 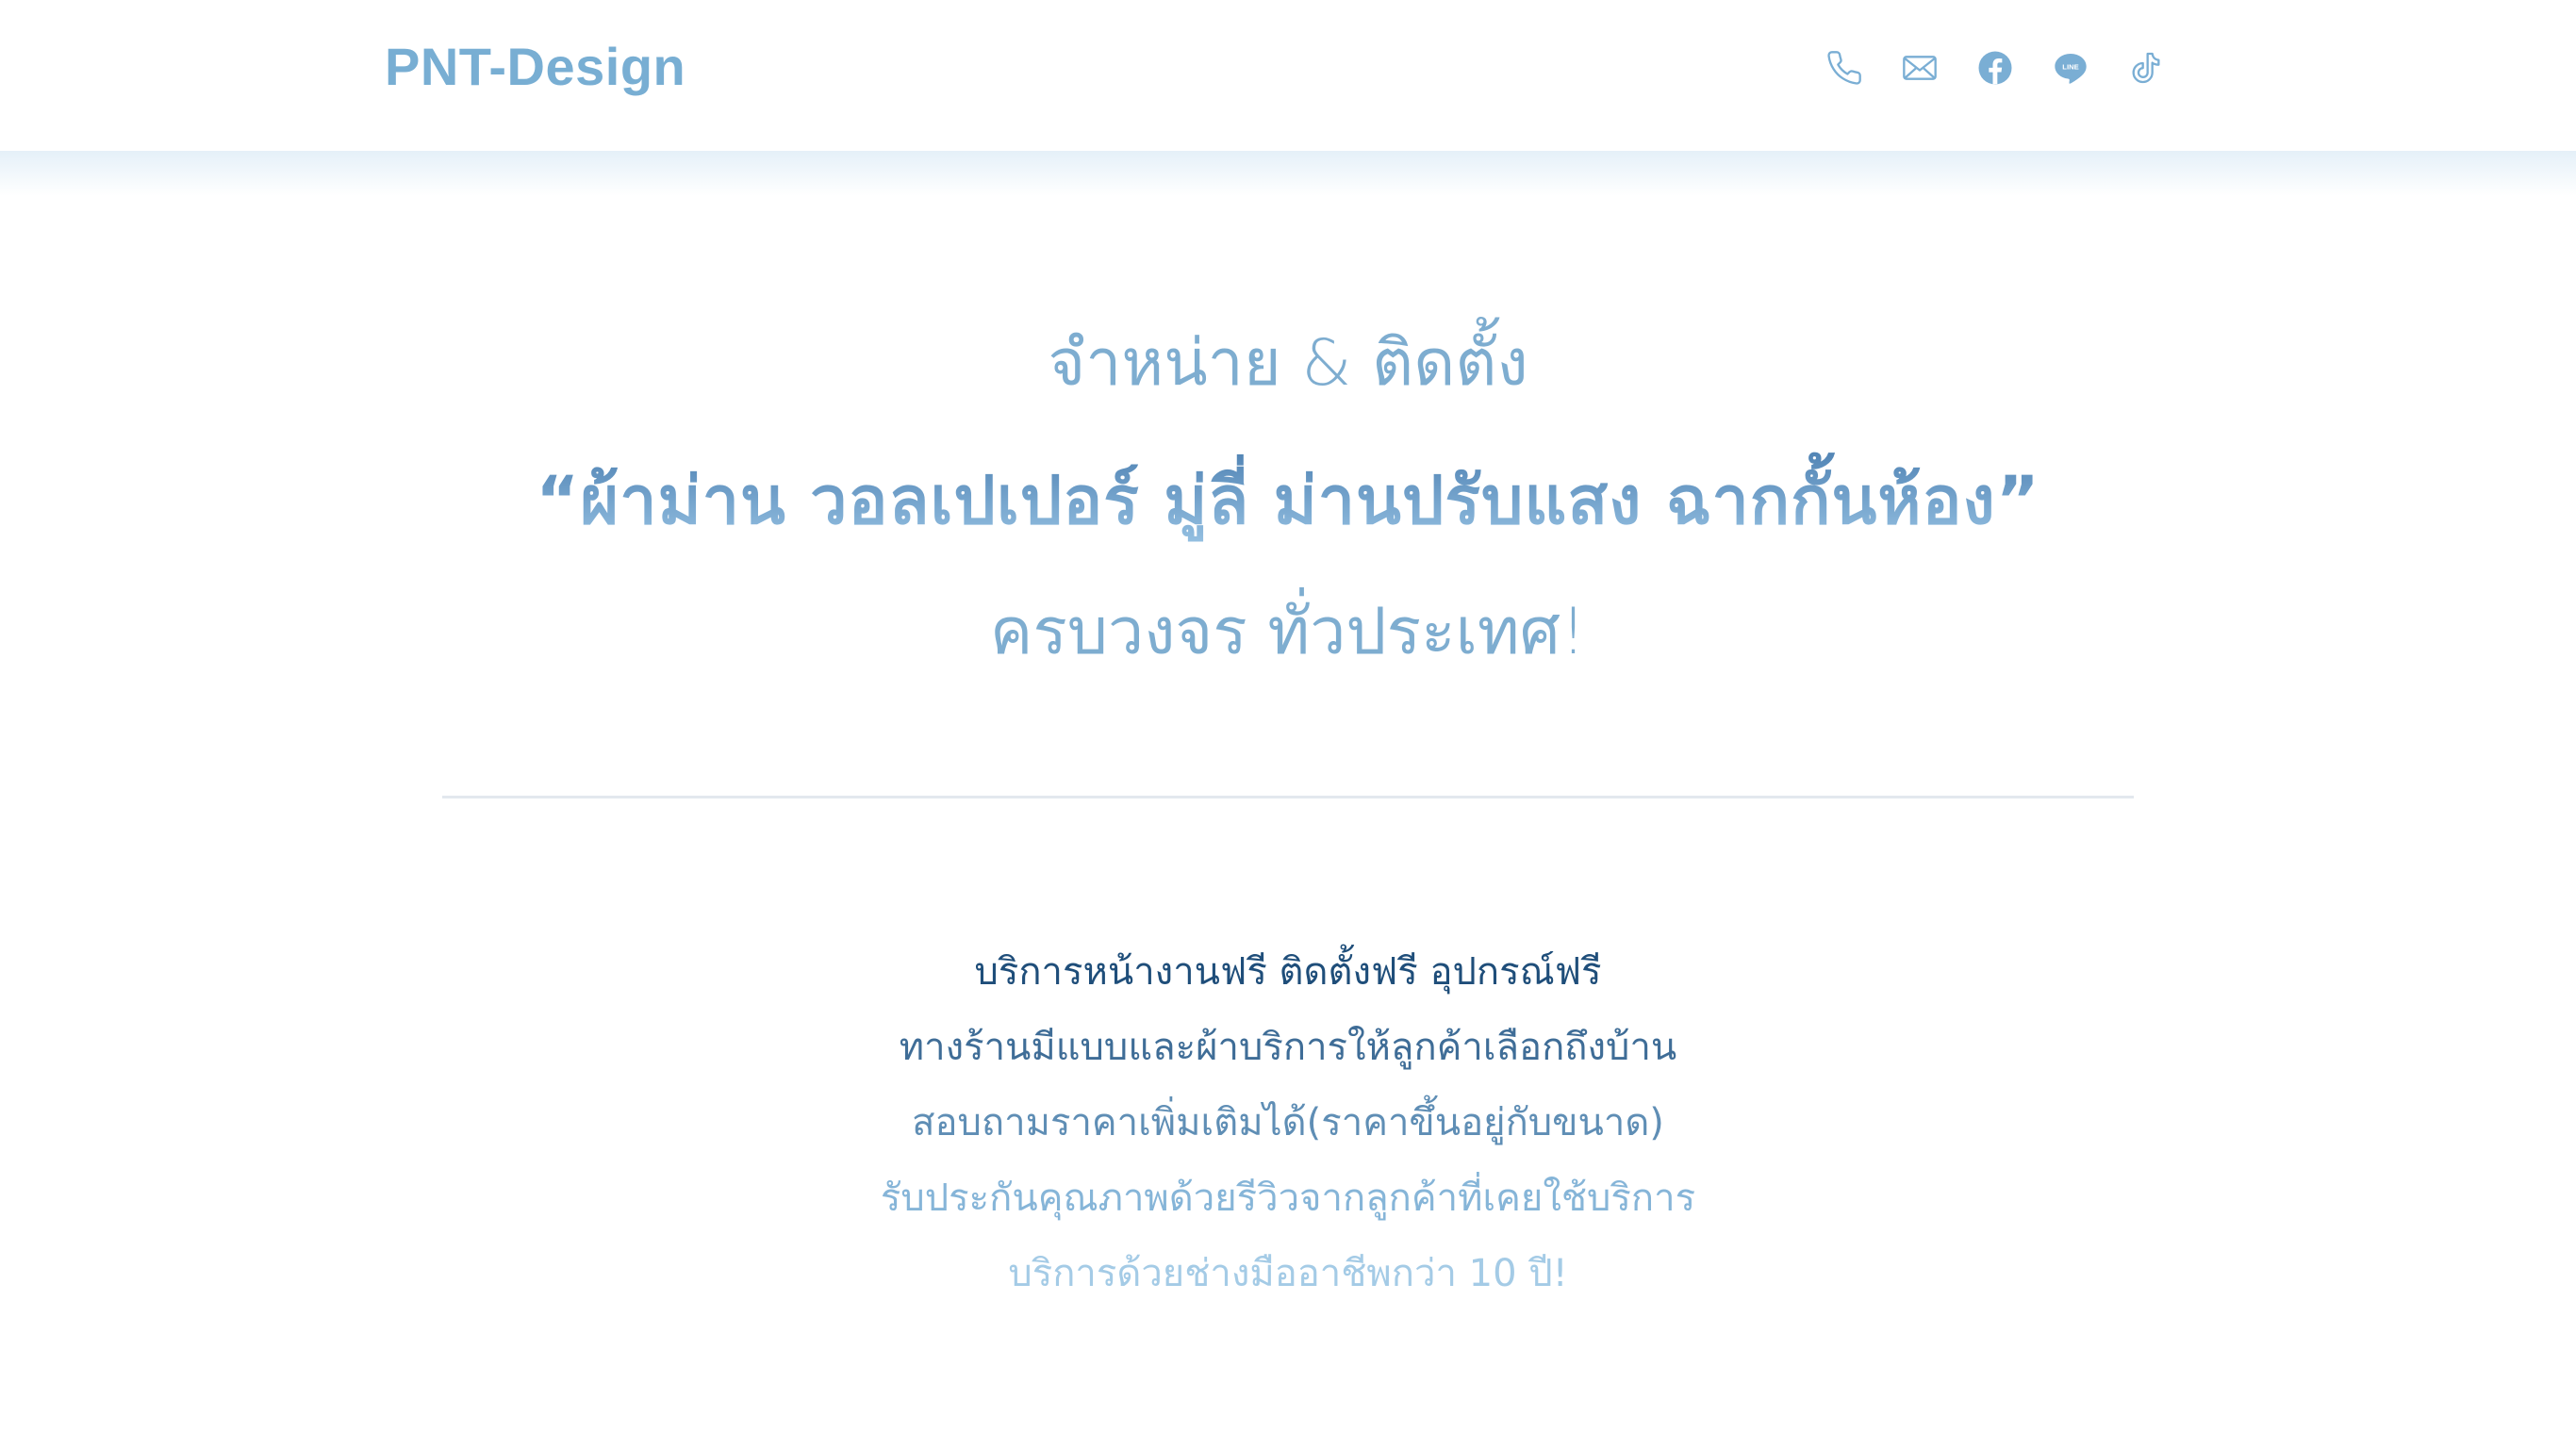 I want to click on phone-icon, so click(x=1844, y=68).